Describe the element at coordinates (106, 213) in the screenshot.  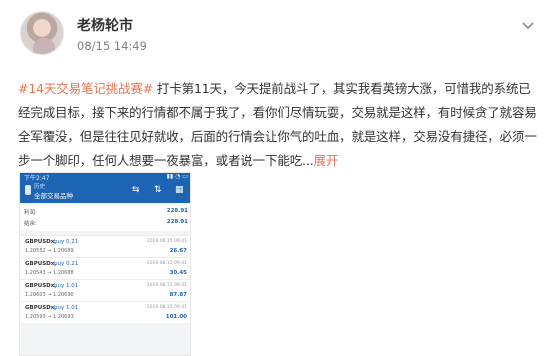
I see `summary-row: 利润: 228.91` at that location.